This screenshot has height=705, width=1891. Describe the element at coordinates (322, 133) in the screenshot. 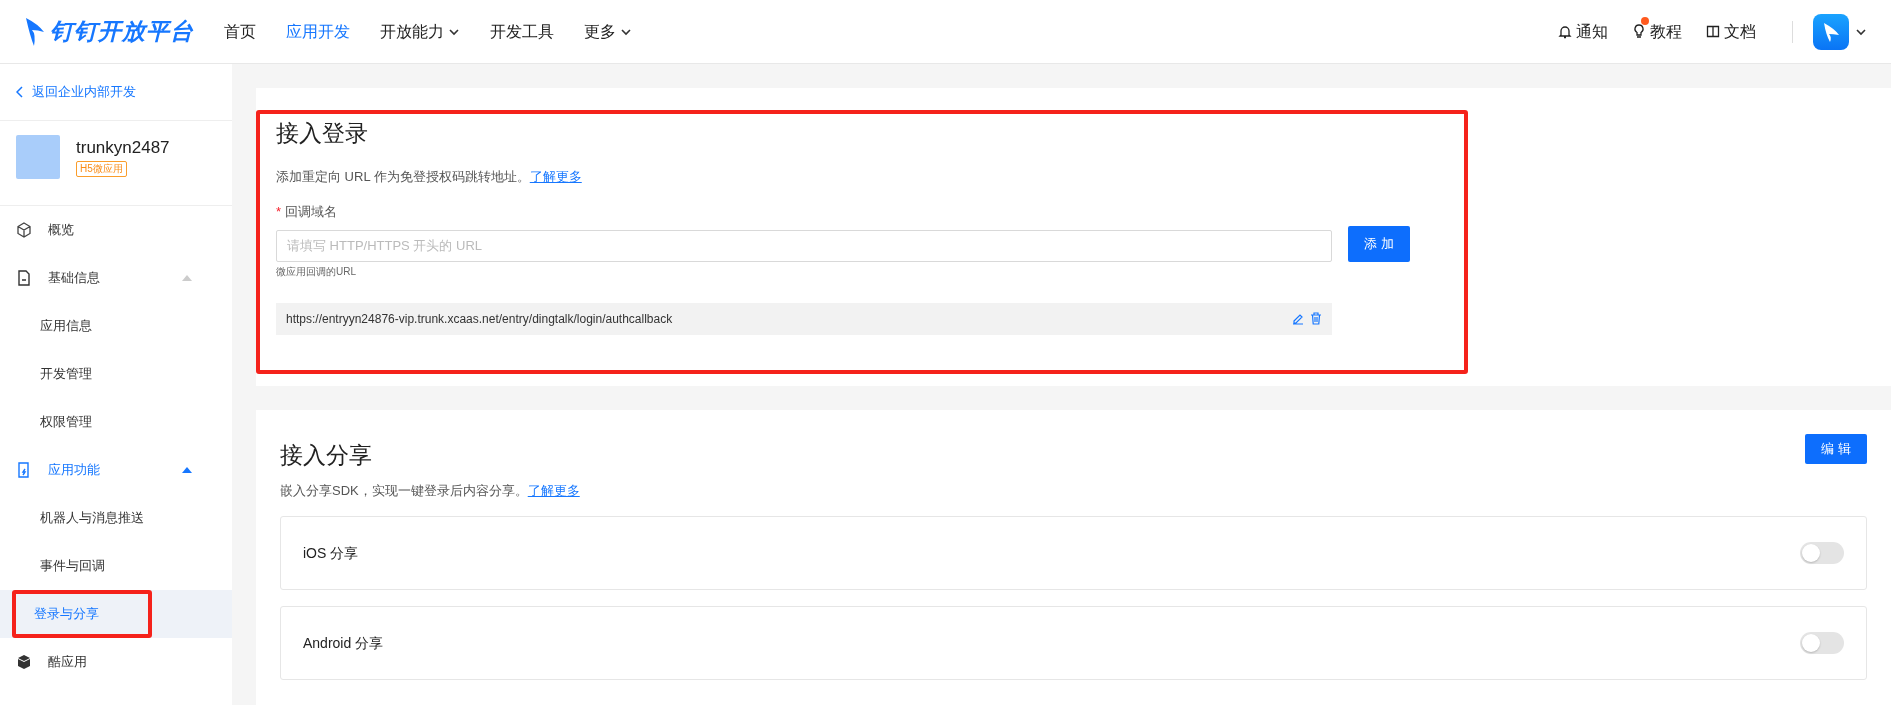

I see `section-title: 接入登录` at that location.